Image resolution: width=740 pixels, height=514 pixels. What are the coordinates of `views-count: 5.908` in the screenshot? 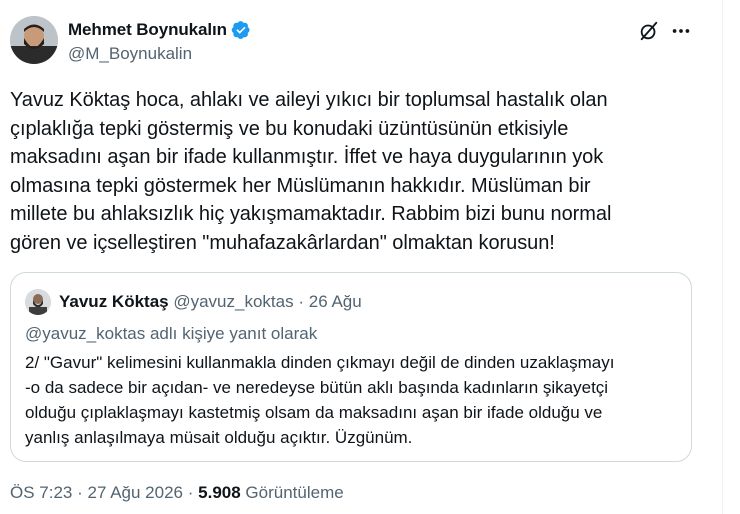 It's located at (219, 492).